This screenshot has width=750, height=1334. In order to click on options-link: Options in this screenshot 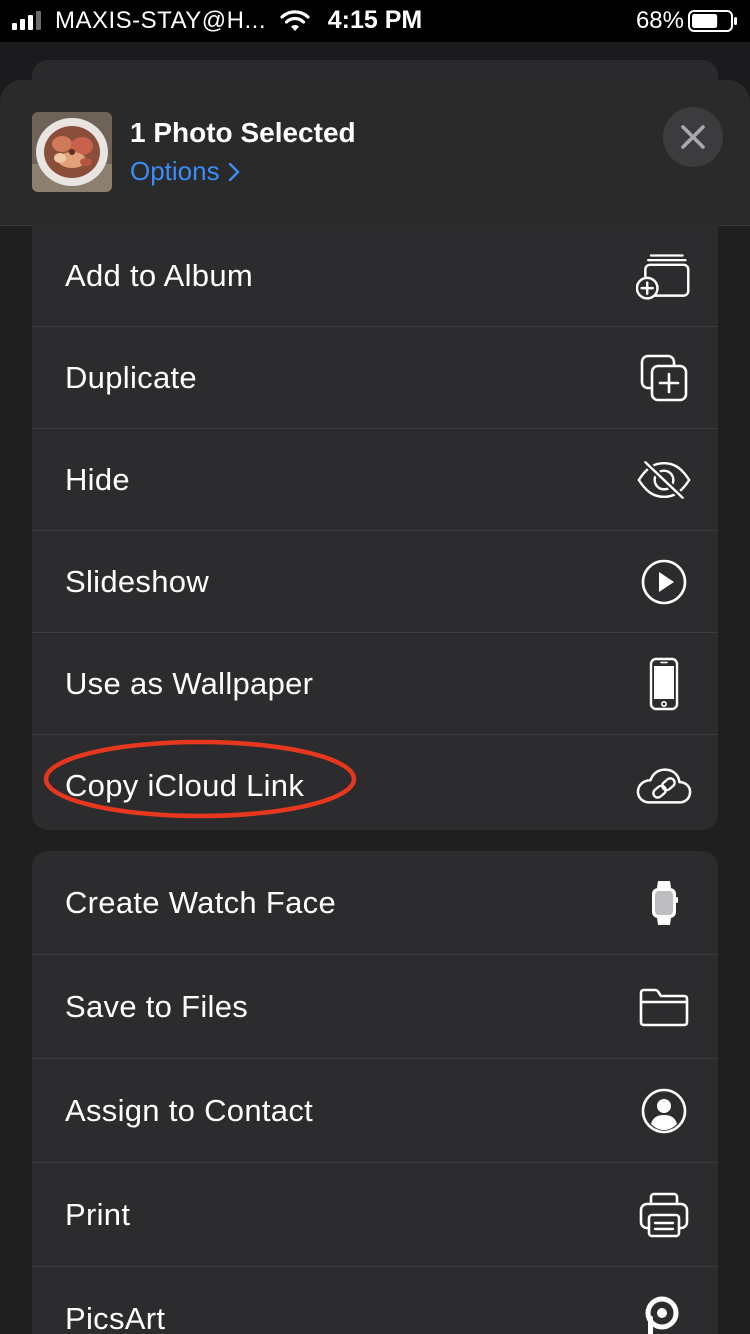, I will do `click(185, 171)`.